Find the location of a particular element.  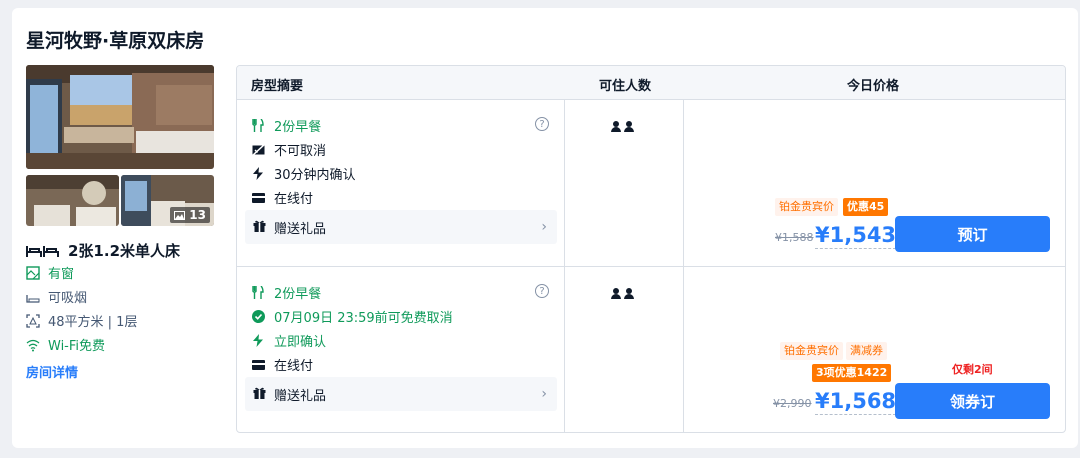

policy-free-cancel: 07月09日 23:59前可免费取消 is located at coordinates (352, 316).